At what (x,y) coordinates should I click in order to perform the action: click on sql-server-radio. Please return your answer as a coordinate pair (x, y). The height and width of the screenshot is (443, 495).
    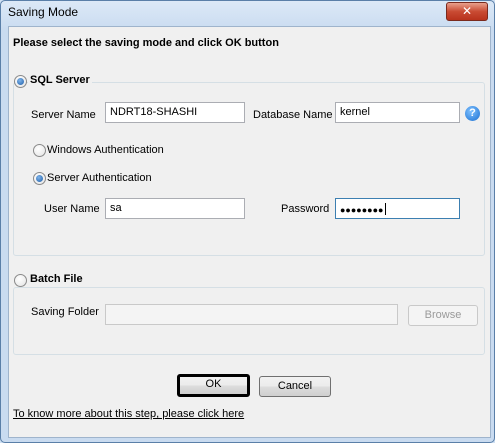
    Looking at the image, I should click on (20, 81).